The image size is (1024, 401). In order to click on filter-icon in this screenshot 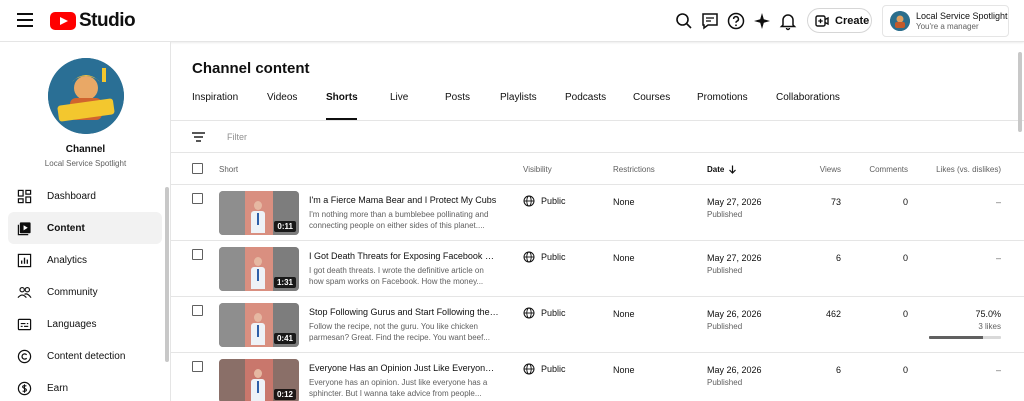, I will do `click(198, 137)`.